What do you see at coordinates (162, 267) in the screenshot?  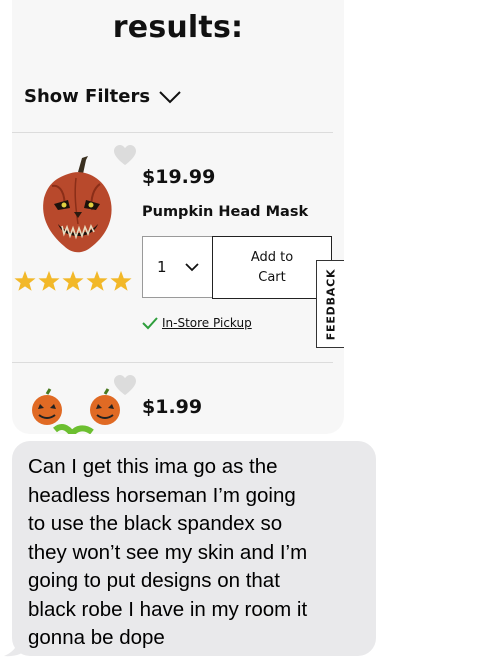 I see `quantity-value: 1` at bounding box center [162, 267].